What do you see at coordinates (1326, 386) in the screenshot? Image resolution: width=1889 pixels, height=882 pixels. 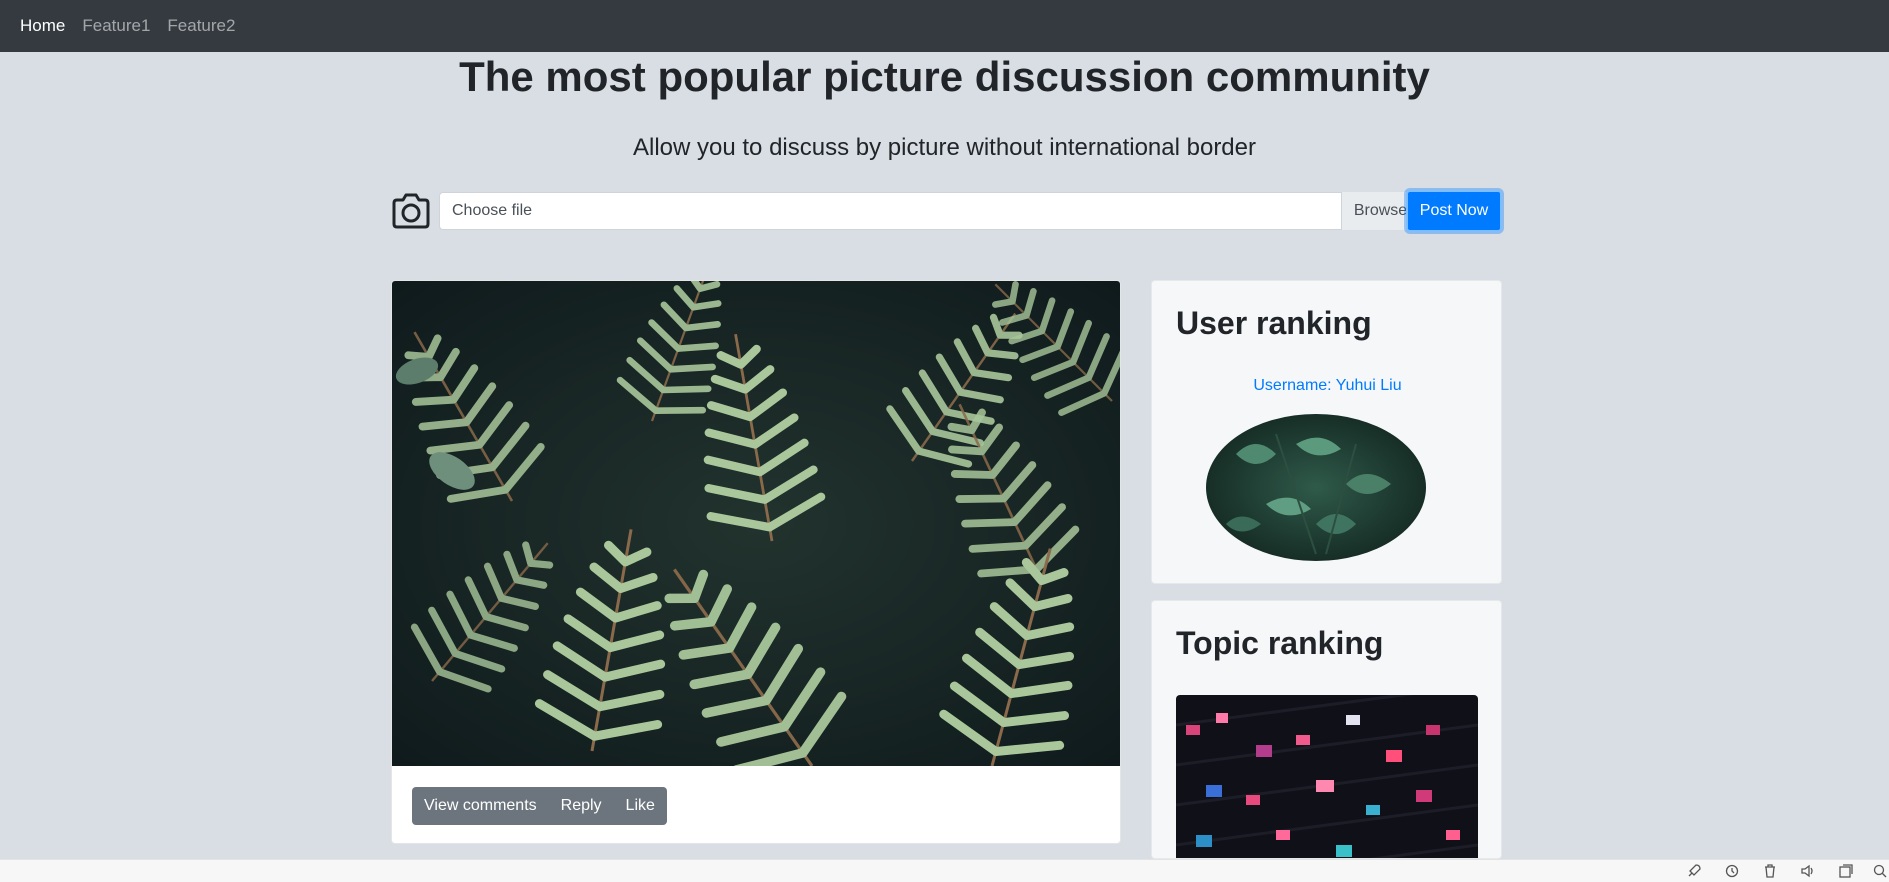 I see `username-link: Username: Yuhui Liu` at bounding box center [1326, 386].